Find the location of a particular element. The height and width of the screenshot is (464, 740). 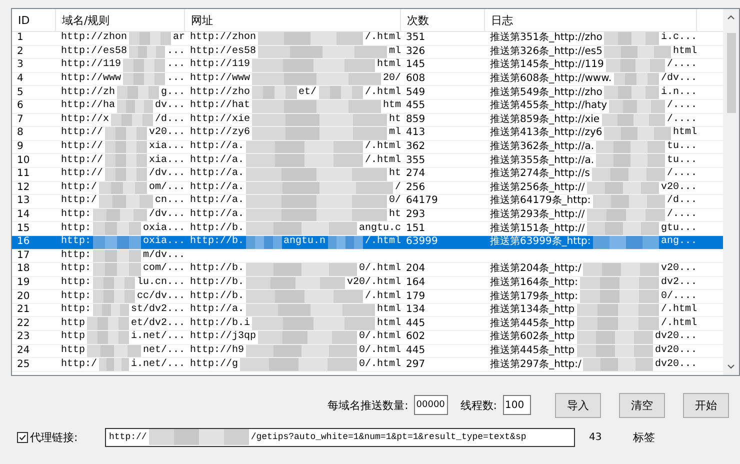

column-header: 域名/规则 is located at coordinates (120, 20).